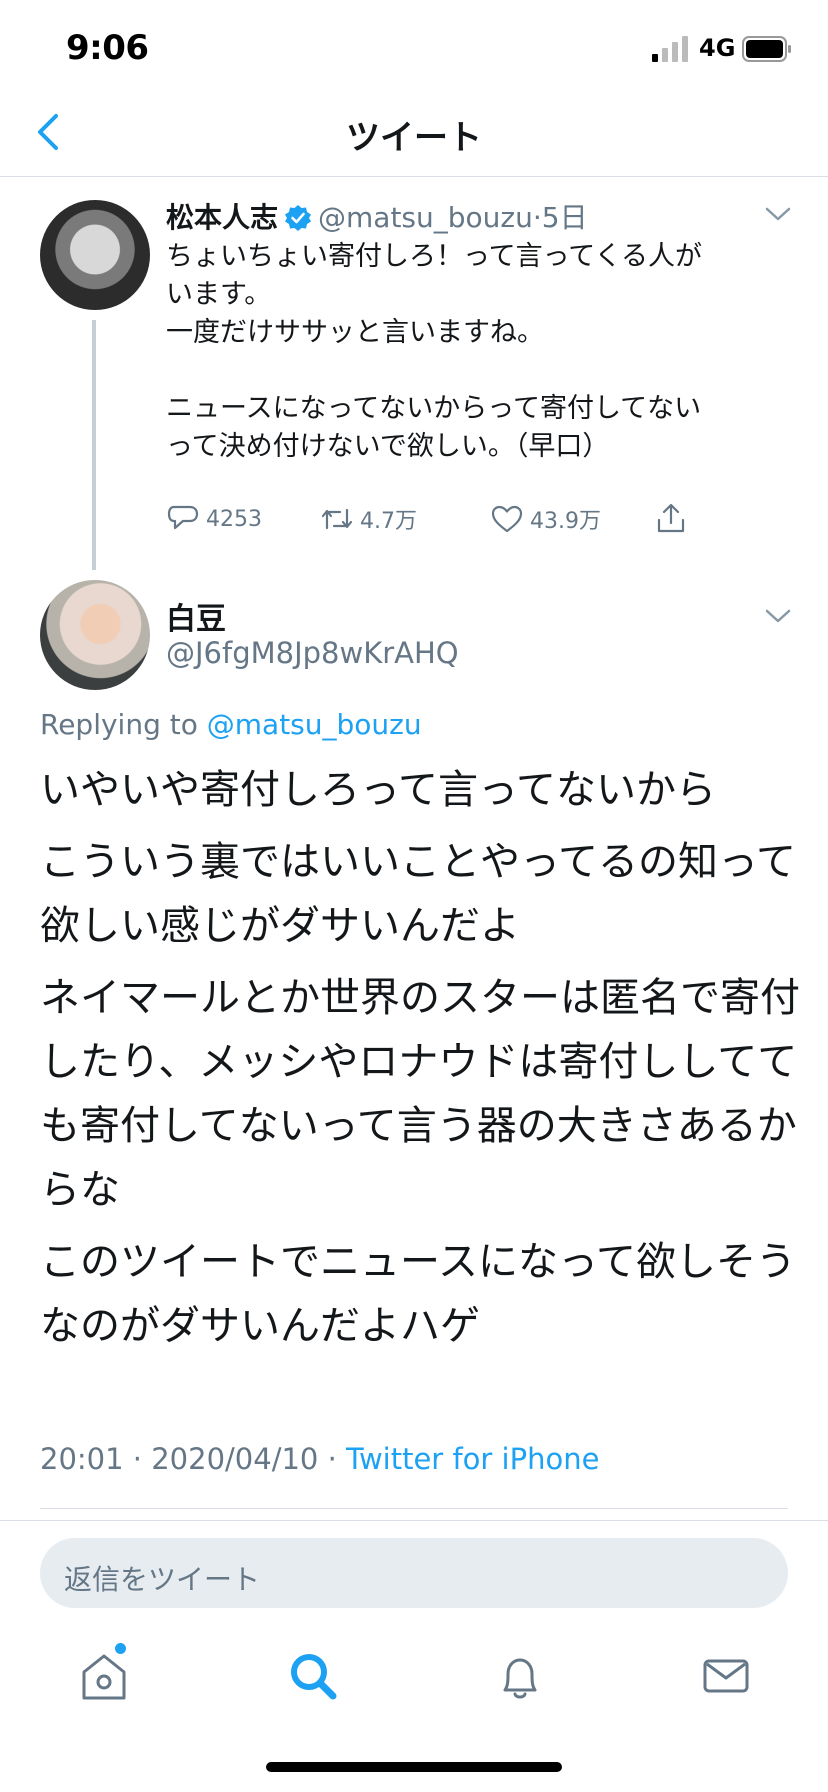  What do you see at coordinates (222, 217) in the screenshot?
I see `parent-author-name: 松本人志` at bounding box center [222, 217].